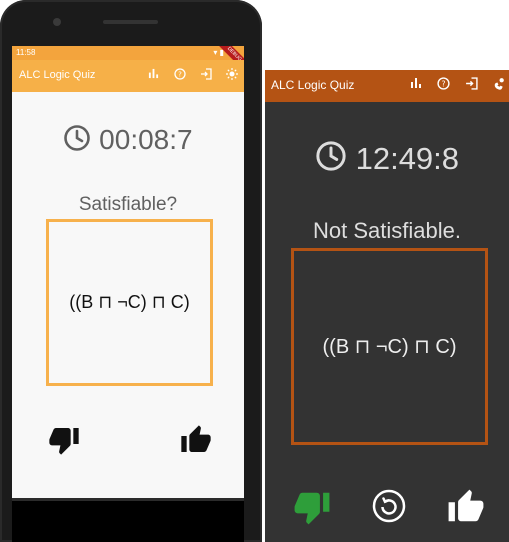 This screenshot has height=542, width=509. What do you see at coordinates (499, 85) in the screenshot?
I see `theme-icon` at bounding box center [499, 85].